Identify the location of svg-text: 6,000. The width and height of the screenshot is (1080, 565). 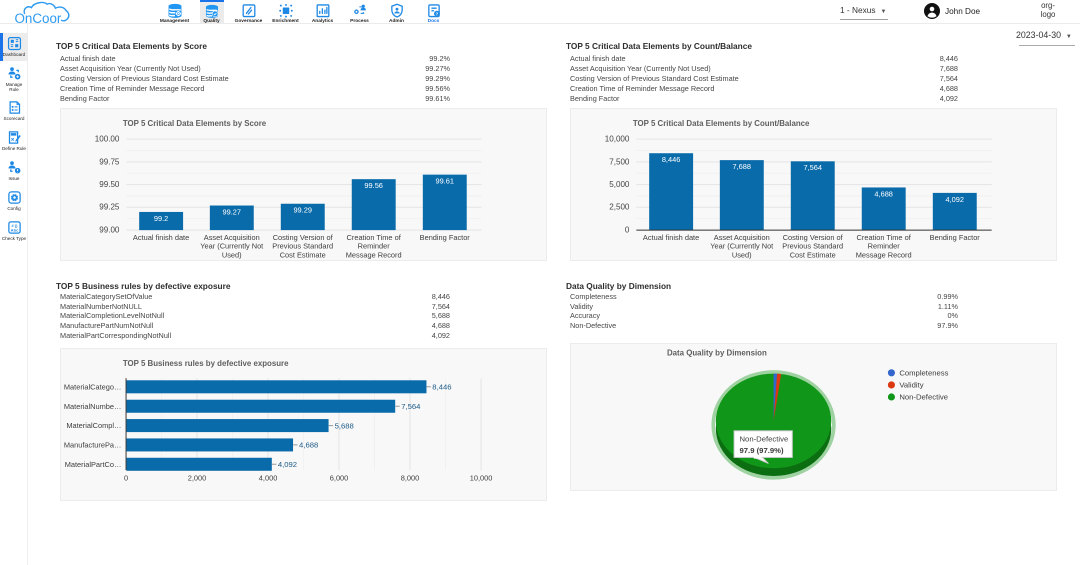
(339, 478).